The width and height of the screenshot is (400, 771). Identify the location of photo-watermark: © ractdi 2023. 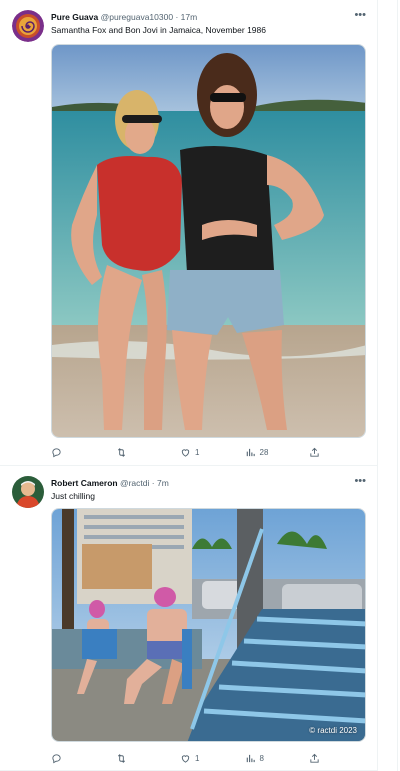
(333, 730).